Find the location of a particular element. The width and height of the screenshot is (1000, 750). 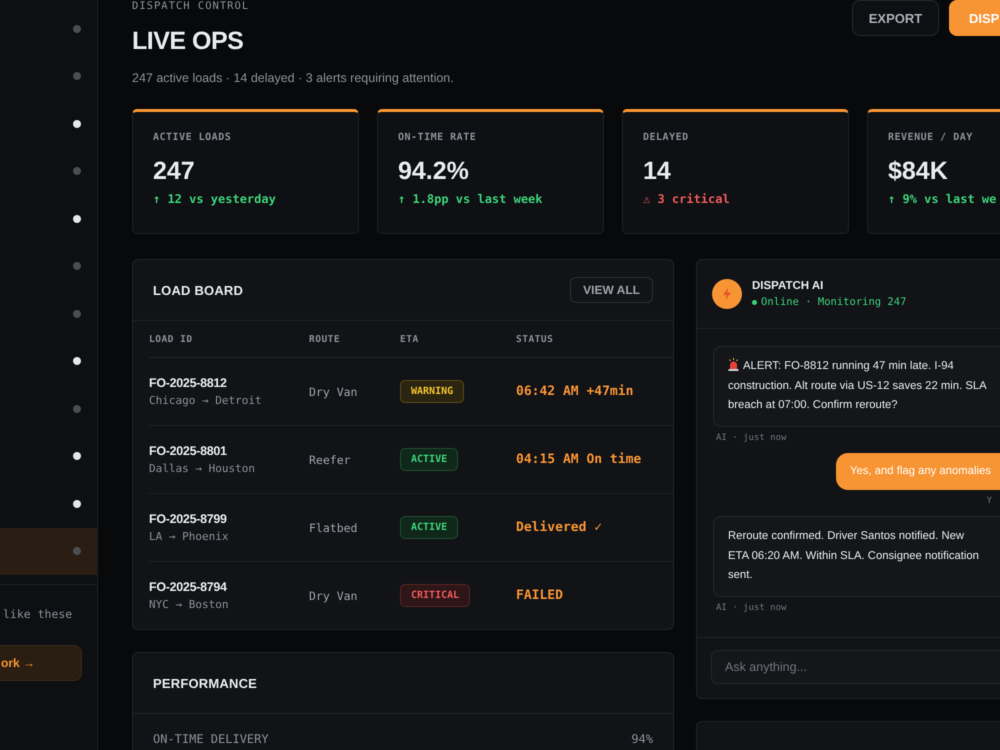

kpi-delta: ↑ 9% vs last we is located at coordinates (943, 199).